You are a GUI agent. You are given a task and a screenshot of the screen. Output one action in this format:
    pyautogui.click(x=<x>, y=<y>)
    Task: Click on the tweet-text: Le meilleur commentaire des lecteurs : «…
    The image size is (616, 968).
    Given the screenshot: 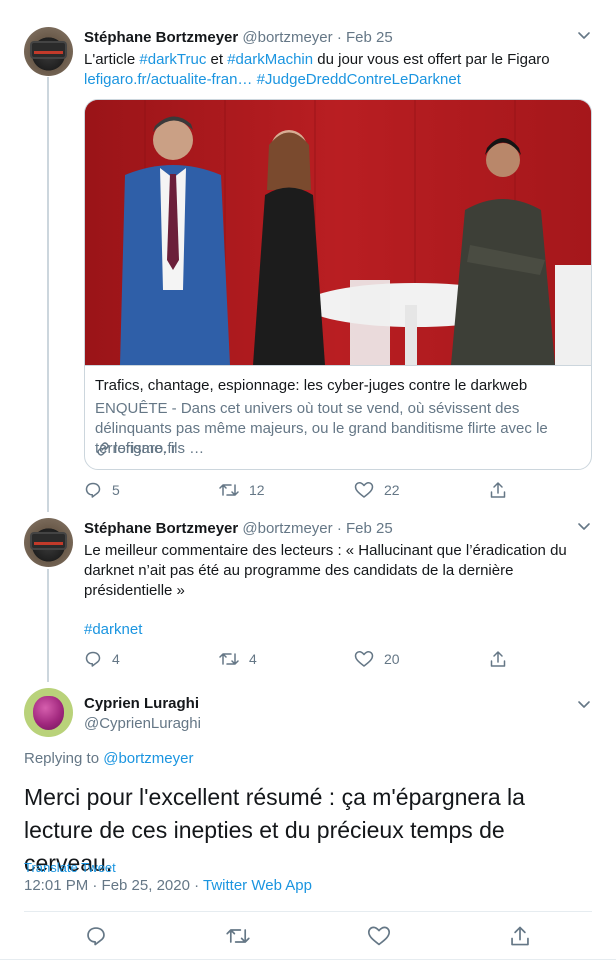 What is the action you would take?
    pyautogui.click(x=325, y=570)
    